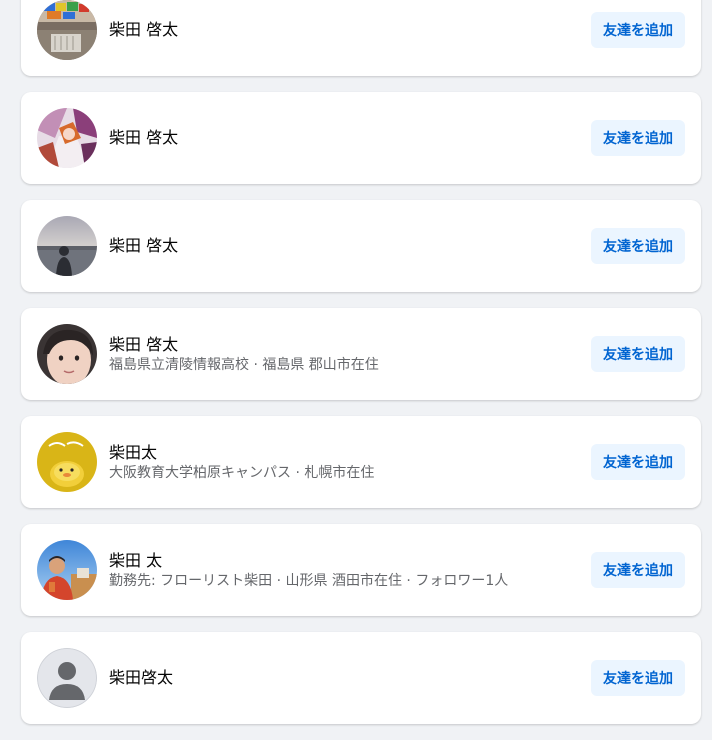  Describe the element at coordinates (242, 472) in the screenshot. I see `result-subtitle: 大阪教育大学柏原キャンパス · 札幌市在住` at that location.